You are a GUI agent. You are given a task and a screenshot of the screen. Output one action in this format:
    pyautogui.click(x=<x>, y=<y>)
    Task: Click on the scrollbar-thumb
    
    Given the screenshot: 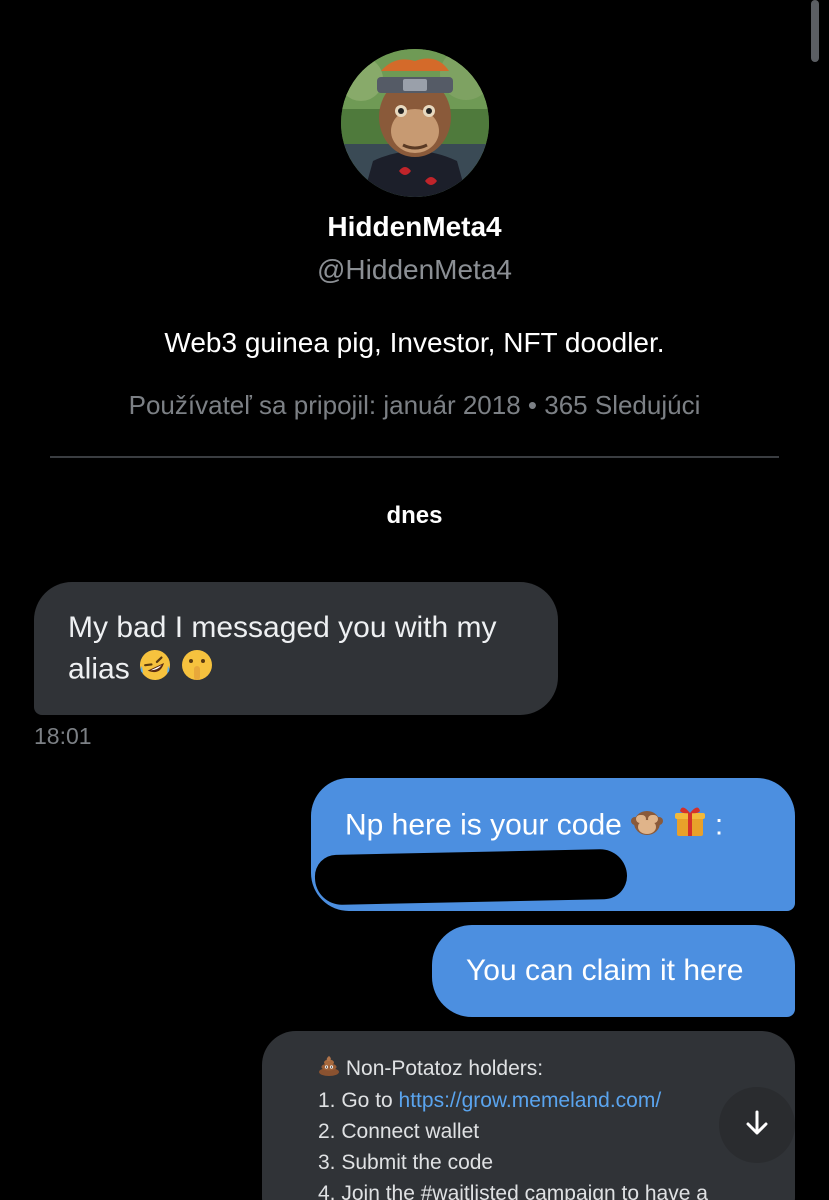 What is the action you would take?
    pyautogui.click(x=815, y=31)
    